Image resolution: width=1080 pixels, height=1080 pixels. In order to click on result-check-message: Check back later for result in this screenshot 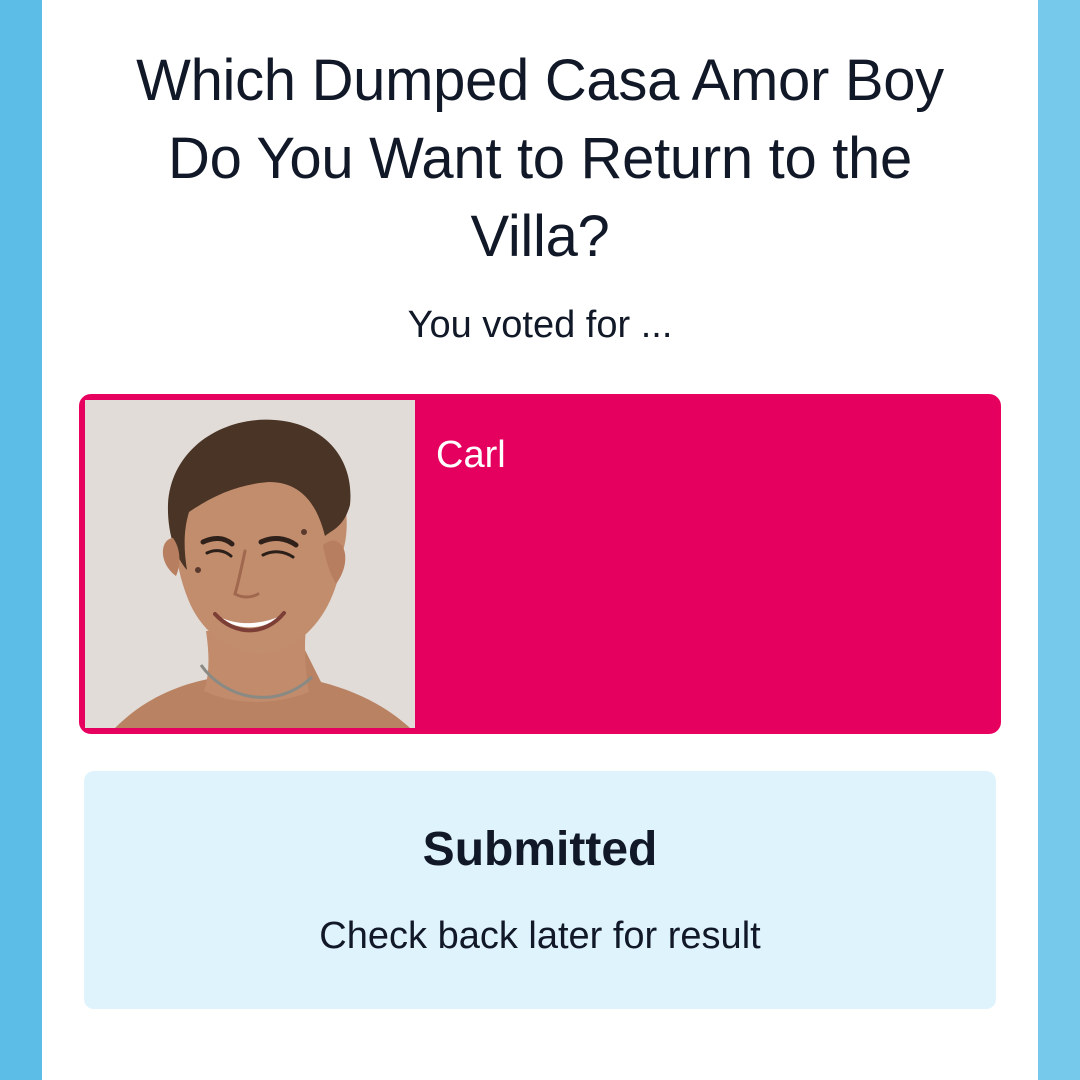, I will do `click(540, 936)`.